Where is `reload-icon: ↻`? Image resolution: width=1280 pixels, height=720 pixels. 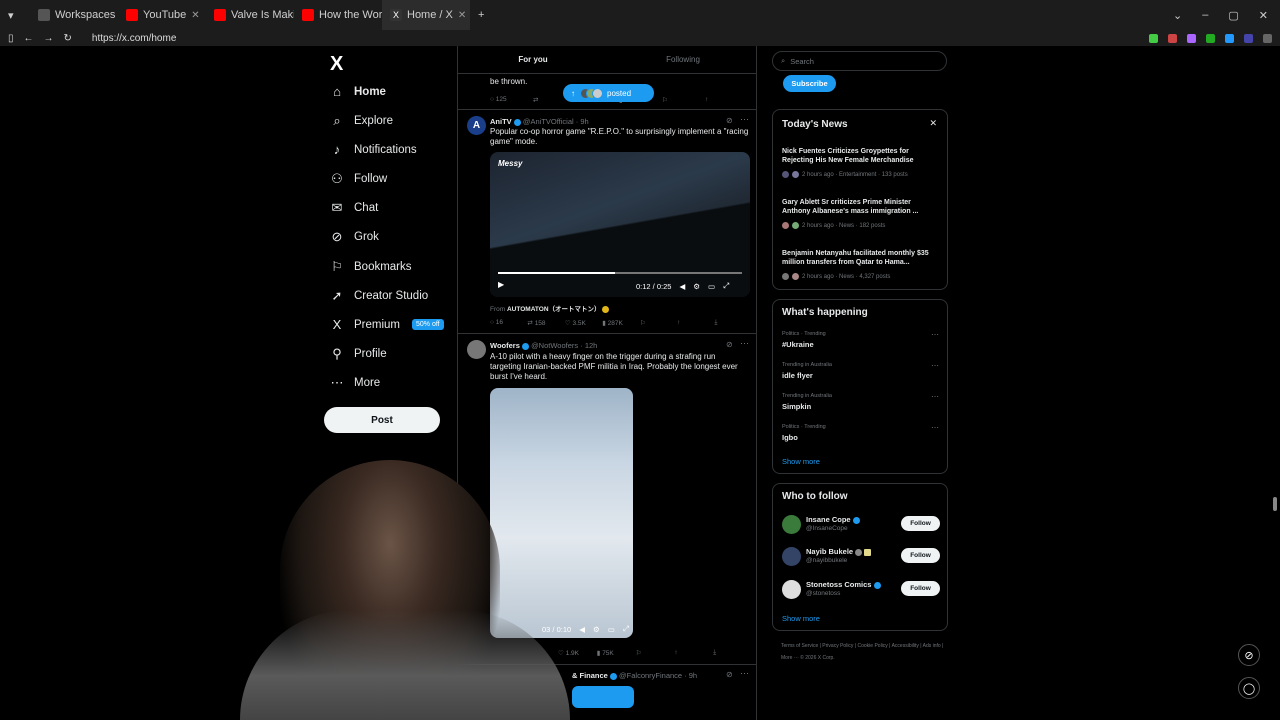
reload-icon: ↻ is located at coordinates (68, 38).